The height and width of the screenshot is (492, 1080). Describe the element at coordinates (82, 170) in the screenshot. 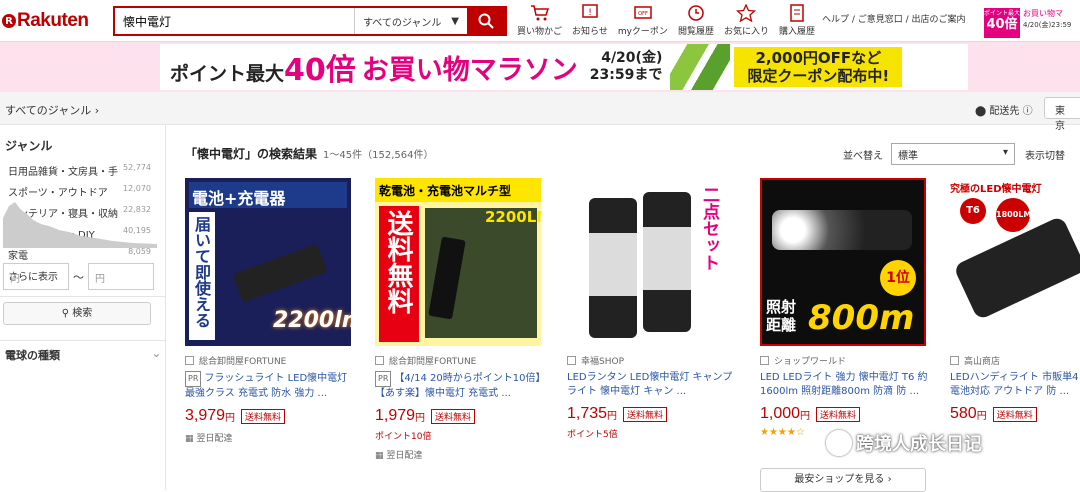

I see `genre-item: 日用品雑貨・文房具・手 52,774` at that location.